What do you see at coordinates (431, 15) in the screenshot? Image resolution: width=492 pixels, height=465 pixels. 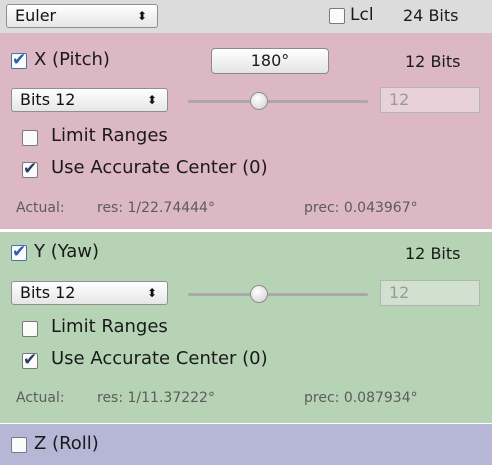 I see `total-bits: 24 Bits` at bounding box center [431, 15].